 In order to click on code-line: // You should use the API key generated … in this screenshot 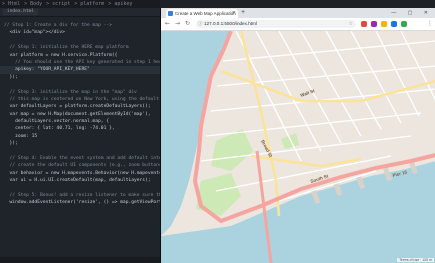, I will do `click(82, 62)`.